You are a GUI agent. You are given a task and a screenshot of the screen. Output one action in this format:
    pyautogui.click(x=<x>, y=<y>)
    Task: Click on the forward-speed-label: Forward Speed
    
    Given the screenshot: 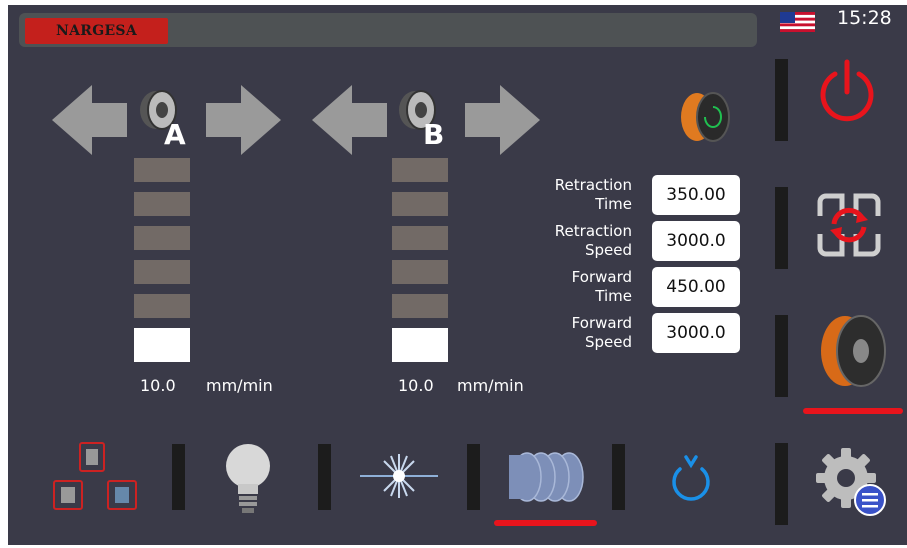 What is the action you would take?
    pyautogui.click(x=576, y=333)
    